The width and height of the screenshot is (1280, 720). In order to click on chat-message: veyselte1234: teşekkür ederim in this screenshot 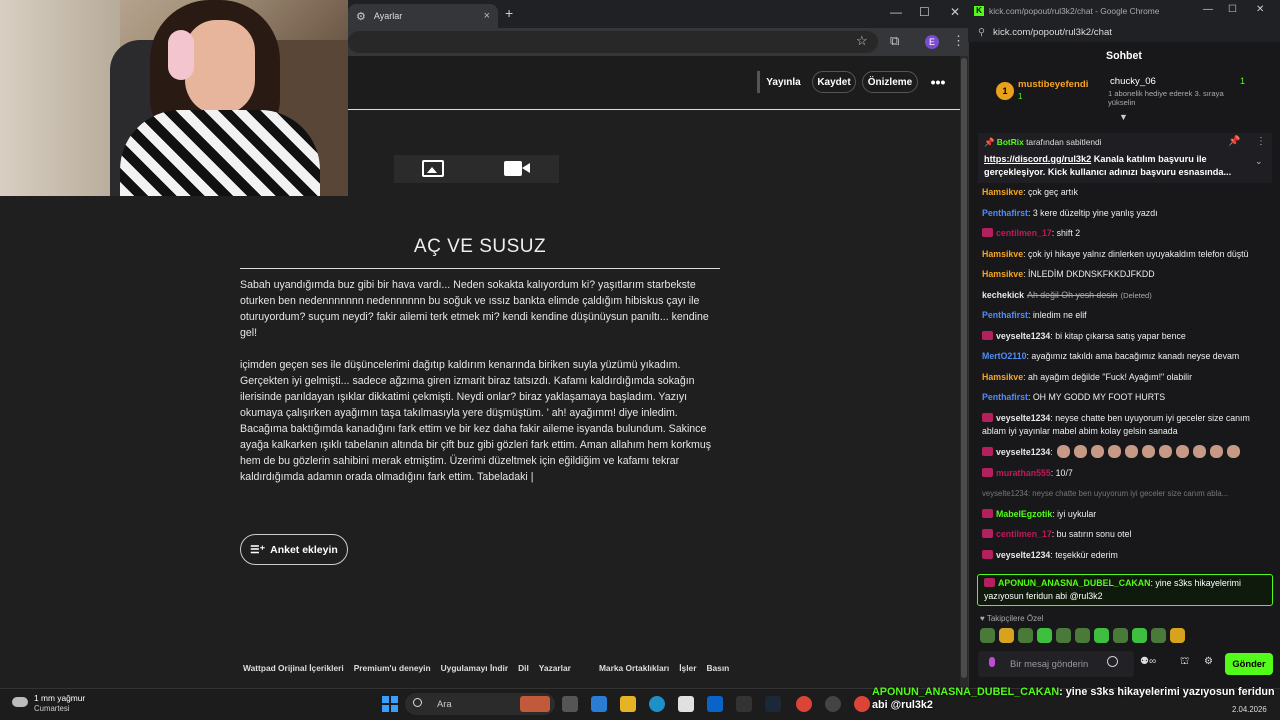, I will do `click(1127, 555)`.